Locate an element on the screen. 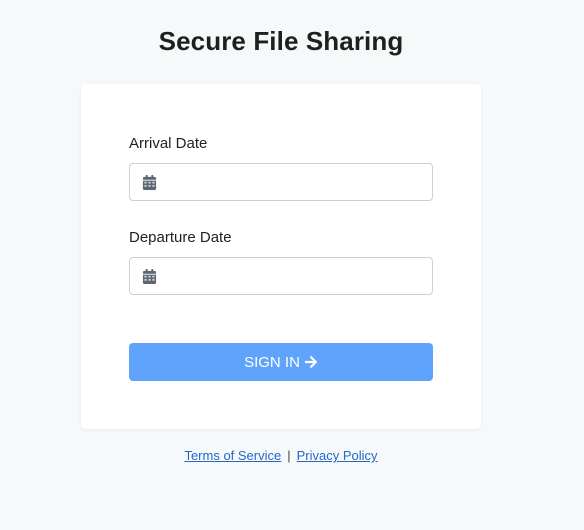 The image size is (584, 530). sign-in-button: SIGN IN is located at coordinates (281, 362).